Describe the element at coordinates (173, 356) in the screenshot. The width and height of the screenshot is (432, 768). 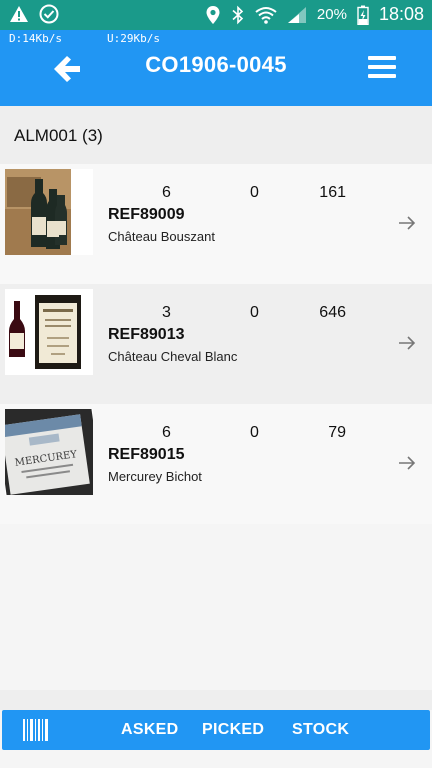
I see `item-name: Château Cheval Blanc` at that location.